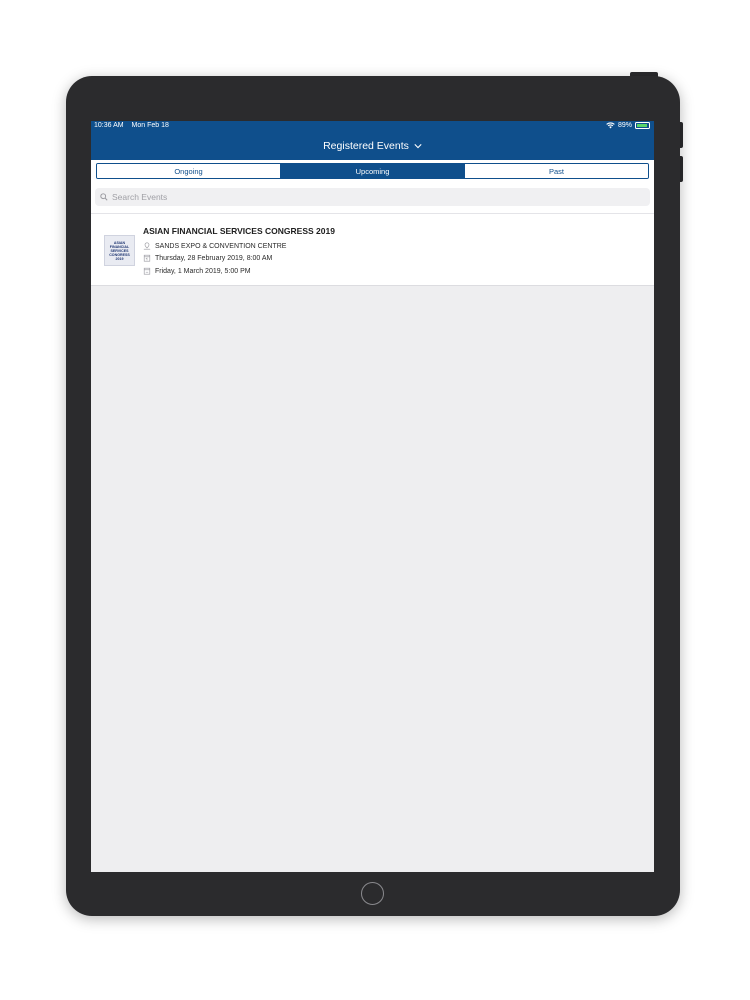 This screenshot has width=750, height=1000. I want to click on search-input, so click(372, 197).